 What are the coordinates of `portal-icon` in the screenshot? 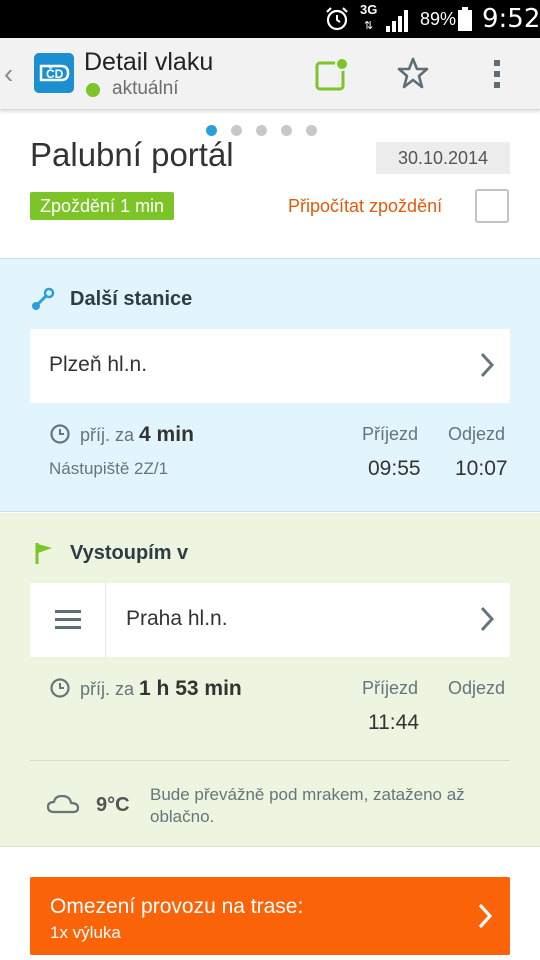 It's located at (332, 74).